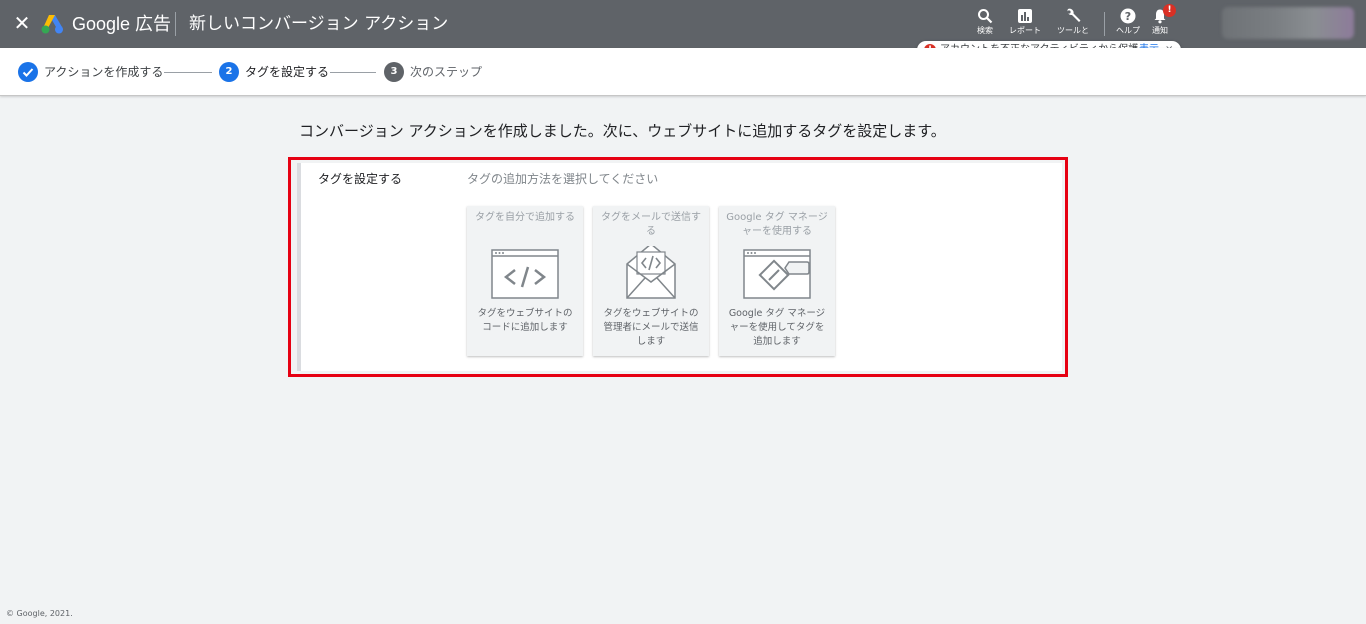 The height and width of the screenshot is (624, 1366). What do you see at coordinates (1073, 25) in the screenshot?
I see `tools-button: ツールと` at bounding box center [1073, 25].